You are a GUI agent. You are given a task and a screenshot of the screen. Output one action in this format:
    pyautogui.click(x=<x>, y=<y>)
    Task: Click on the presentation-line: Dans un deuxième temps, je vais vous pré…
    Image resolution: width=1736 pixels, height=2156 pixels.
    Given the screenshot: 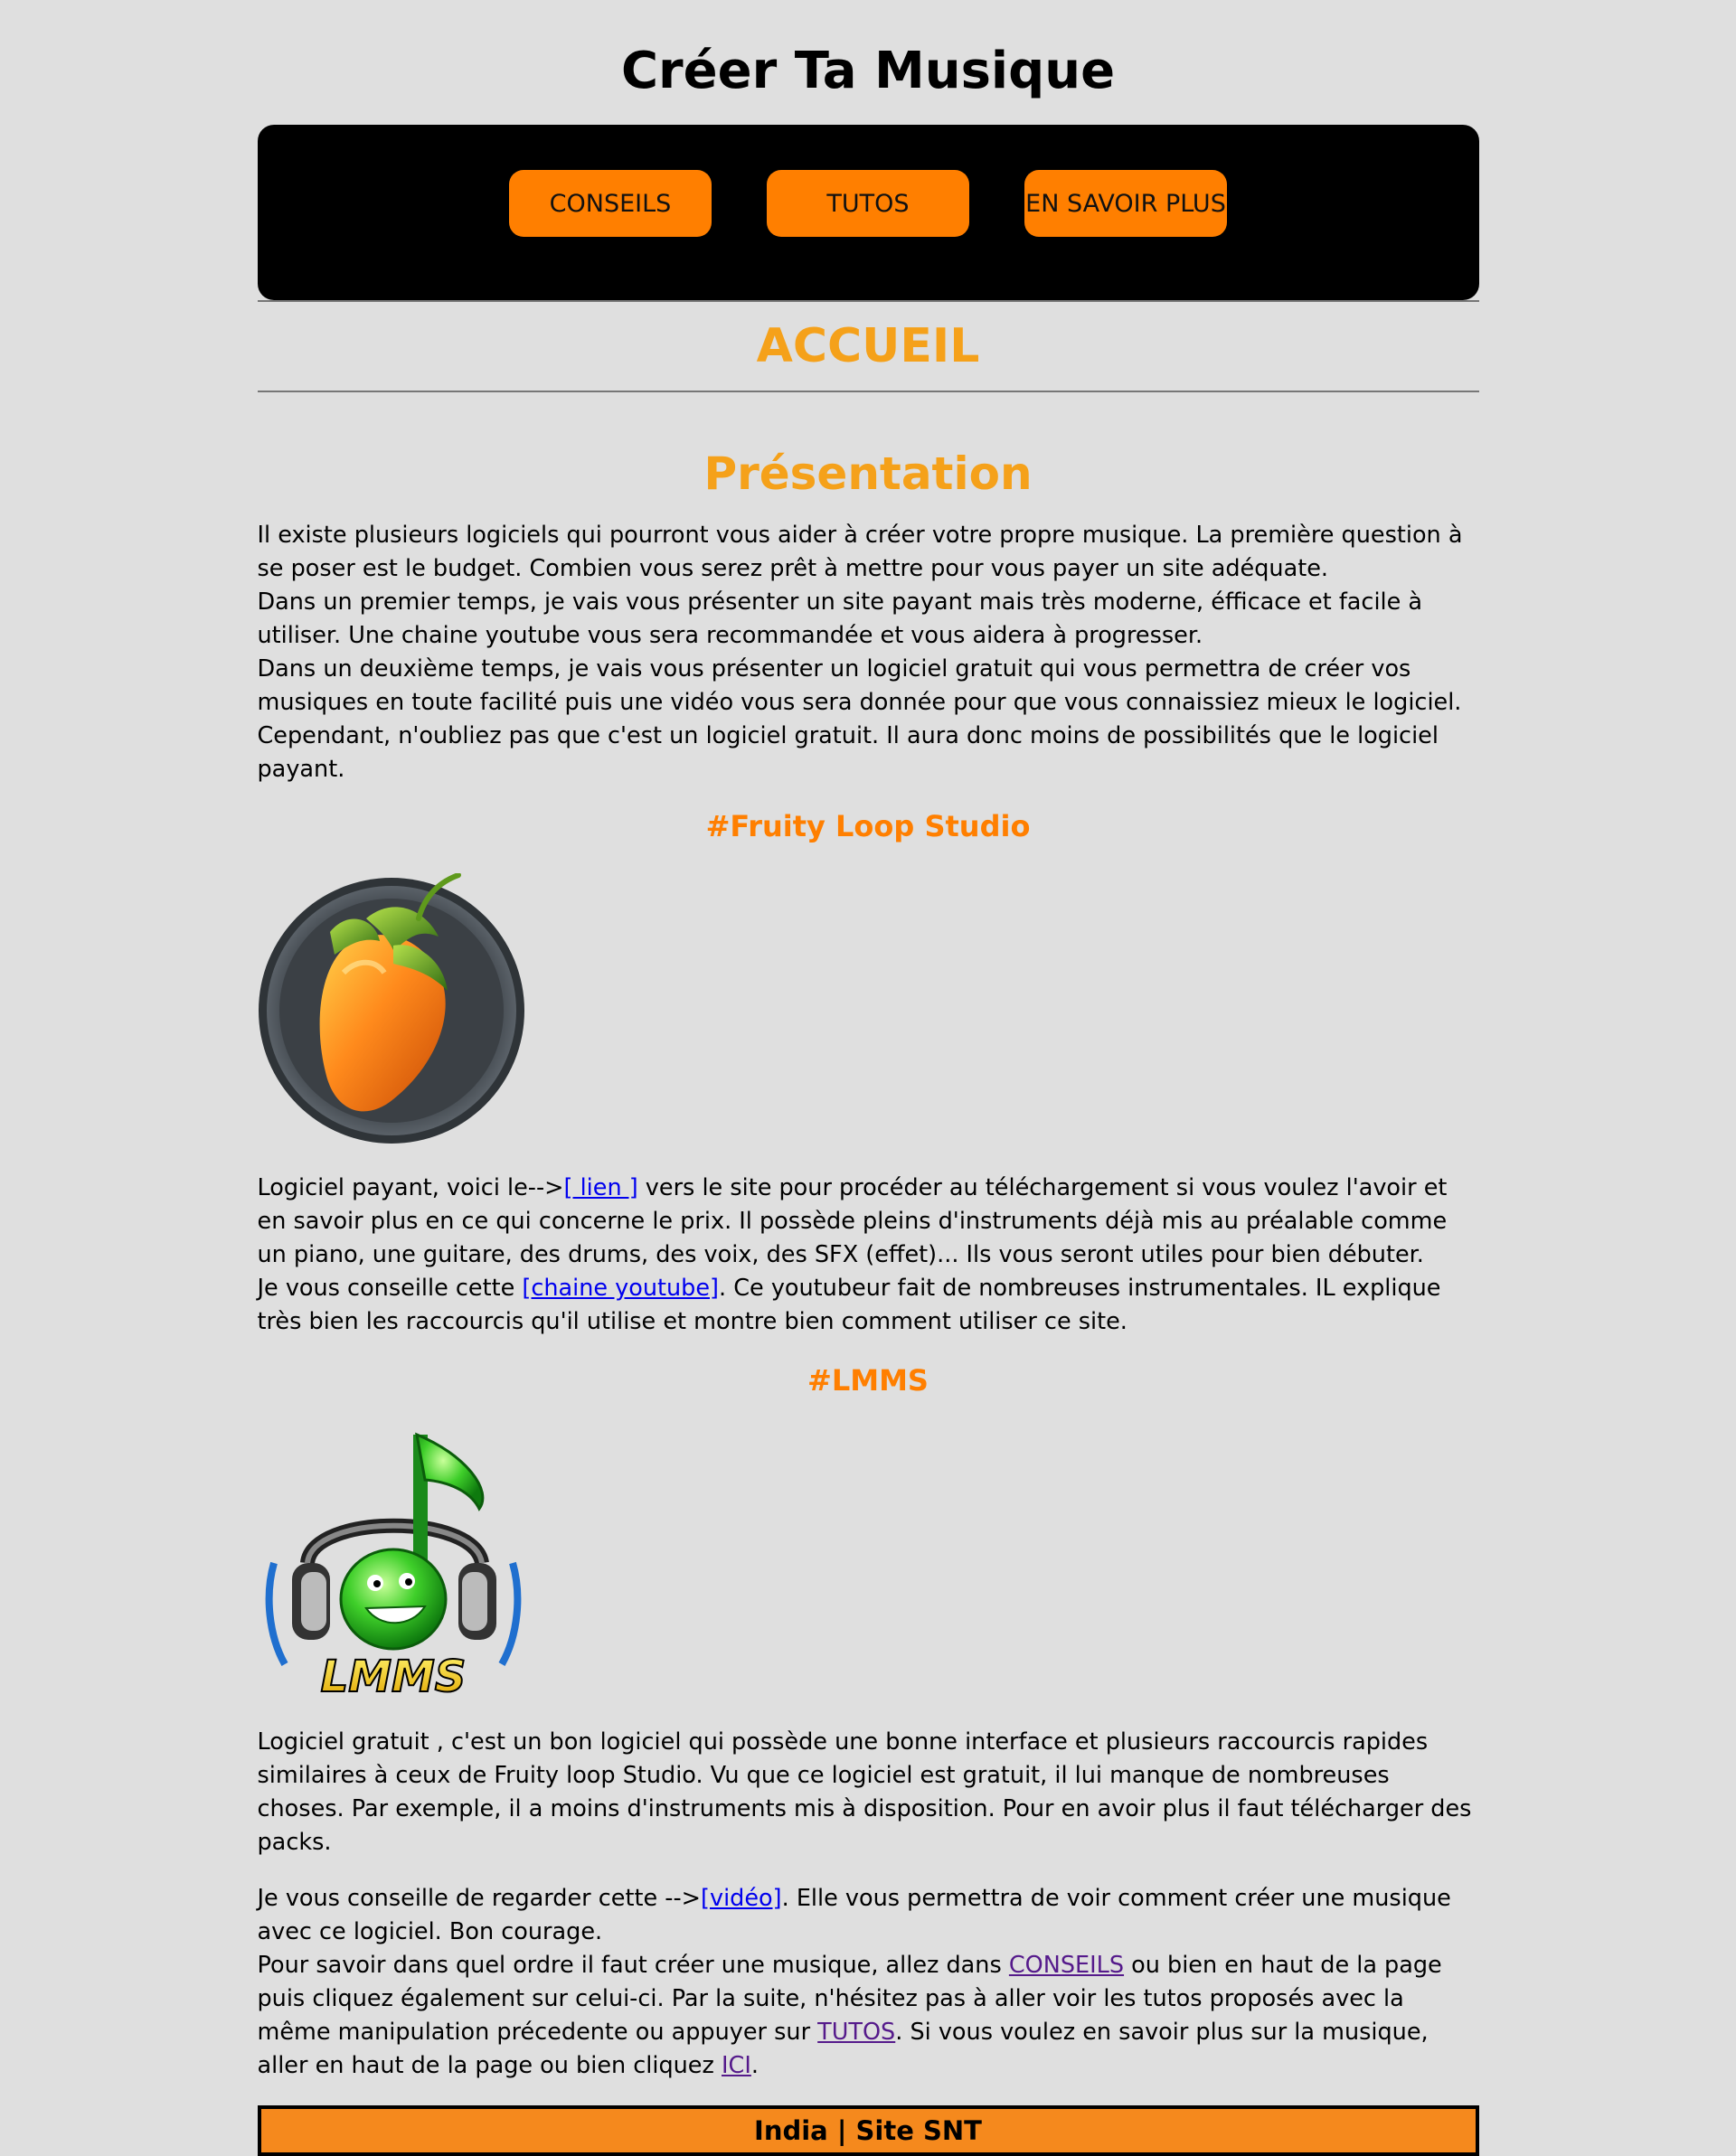 What is the action you would take?
    pyautogui.click(x=859, y=685)
    